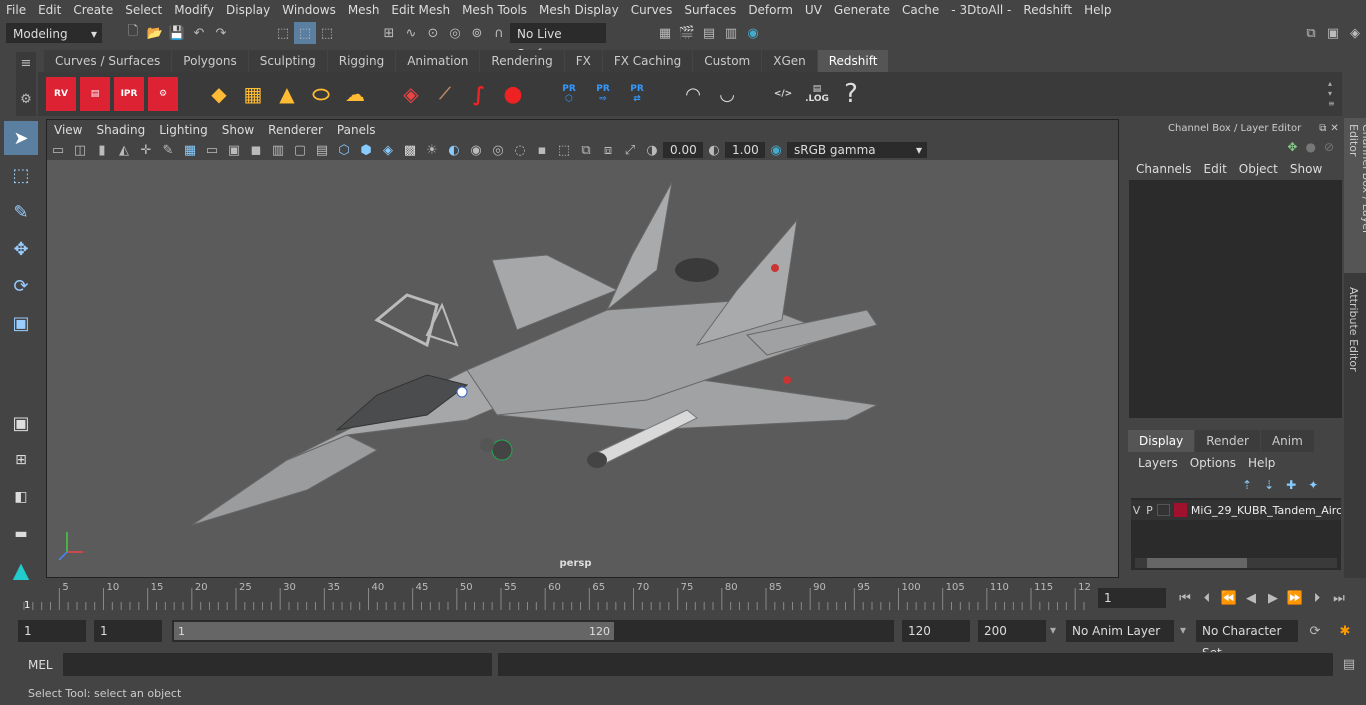 The image size is (1366, 705). What do you see at coordinates (727, 61) in the screenshot?
I see `tab-custom: Custom` at bounding box center [727, 61].